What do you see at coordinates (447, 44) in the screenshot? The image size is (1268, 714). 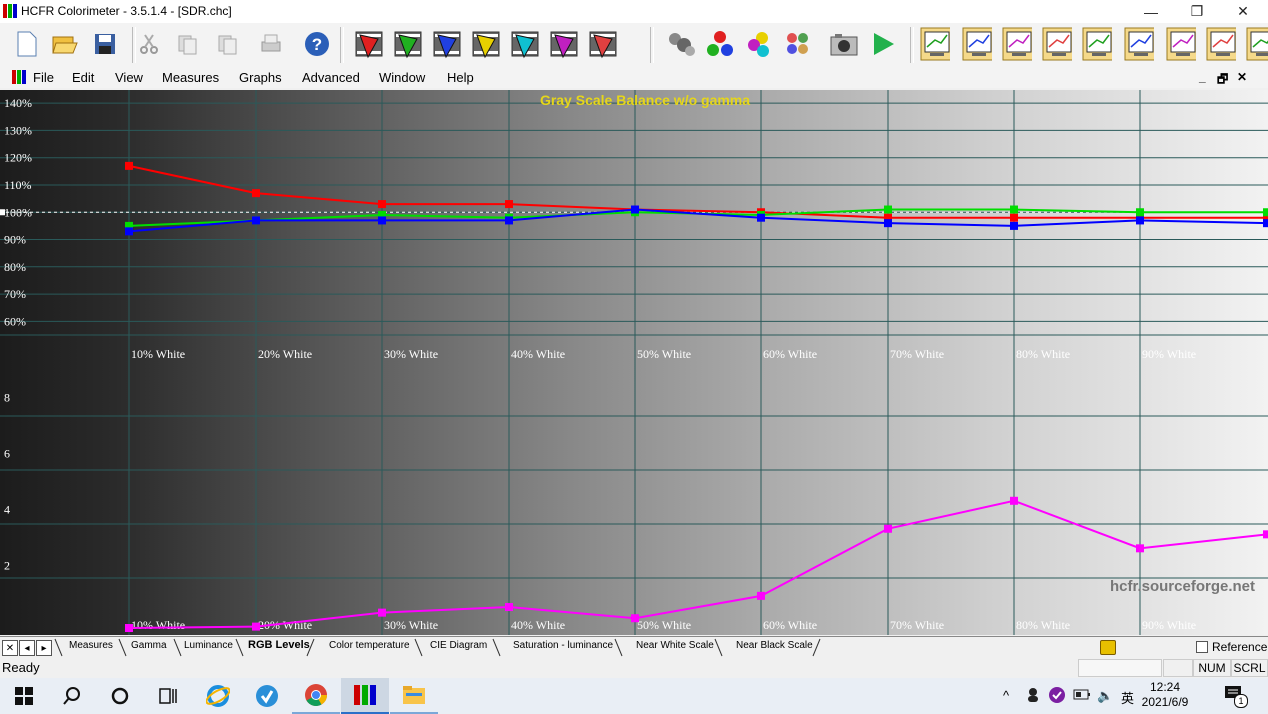 I see `measure-blue-icon` at bounding box center [447, 44].